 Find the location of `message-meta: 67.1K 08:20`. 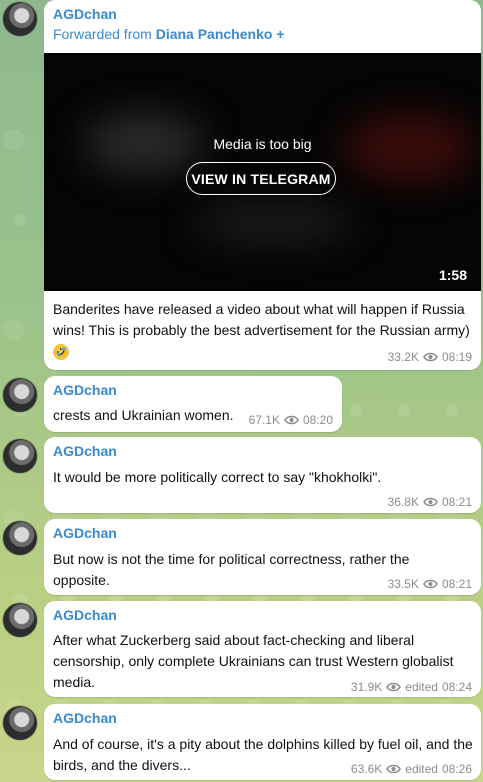

message-meta: 67.1K 08:20 is located at coordinates (291, 420).